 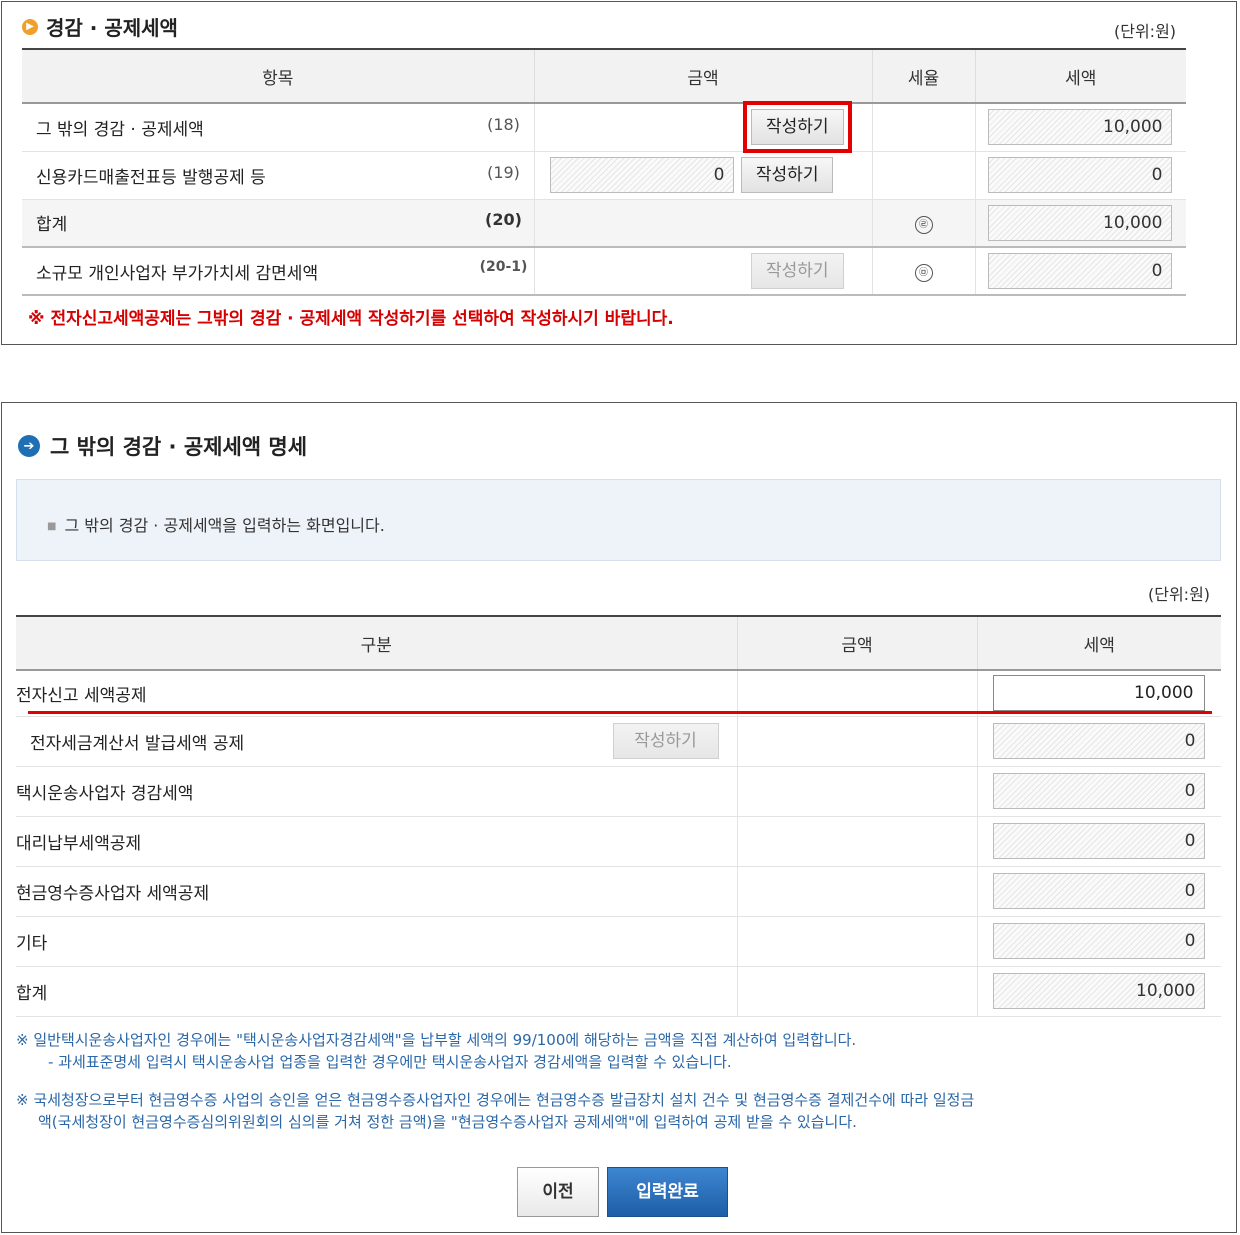 I want to click on row-code: (19), so click(x=503, y=172).